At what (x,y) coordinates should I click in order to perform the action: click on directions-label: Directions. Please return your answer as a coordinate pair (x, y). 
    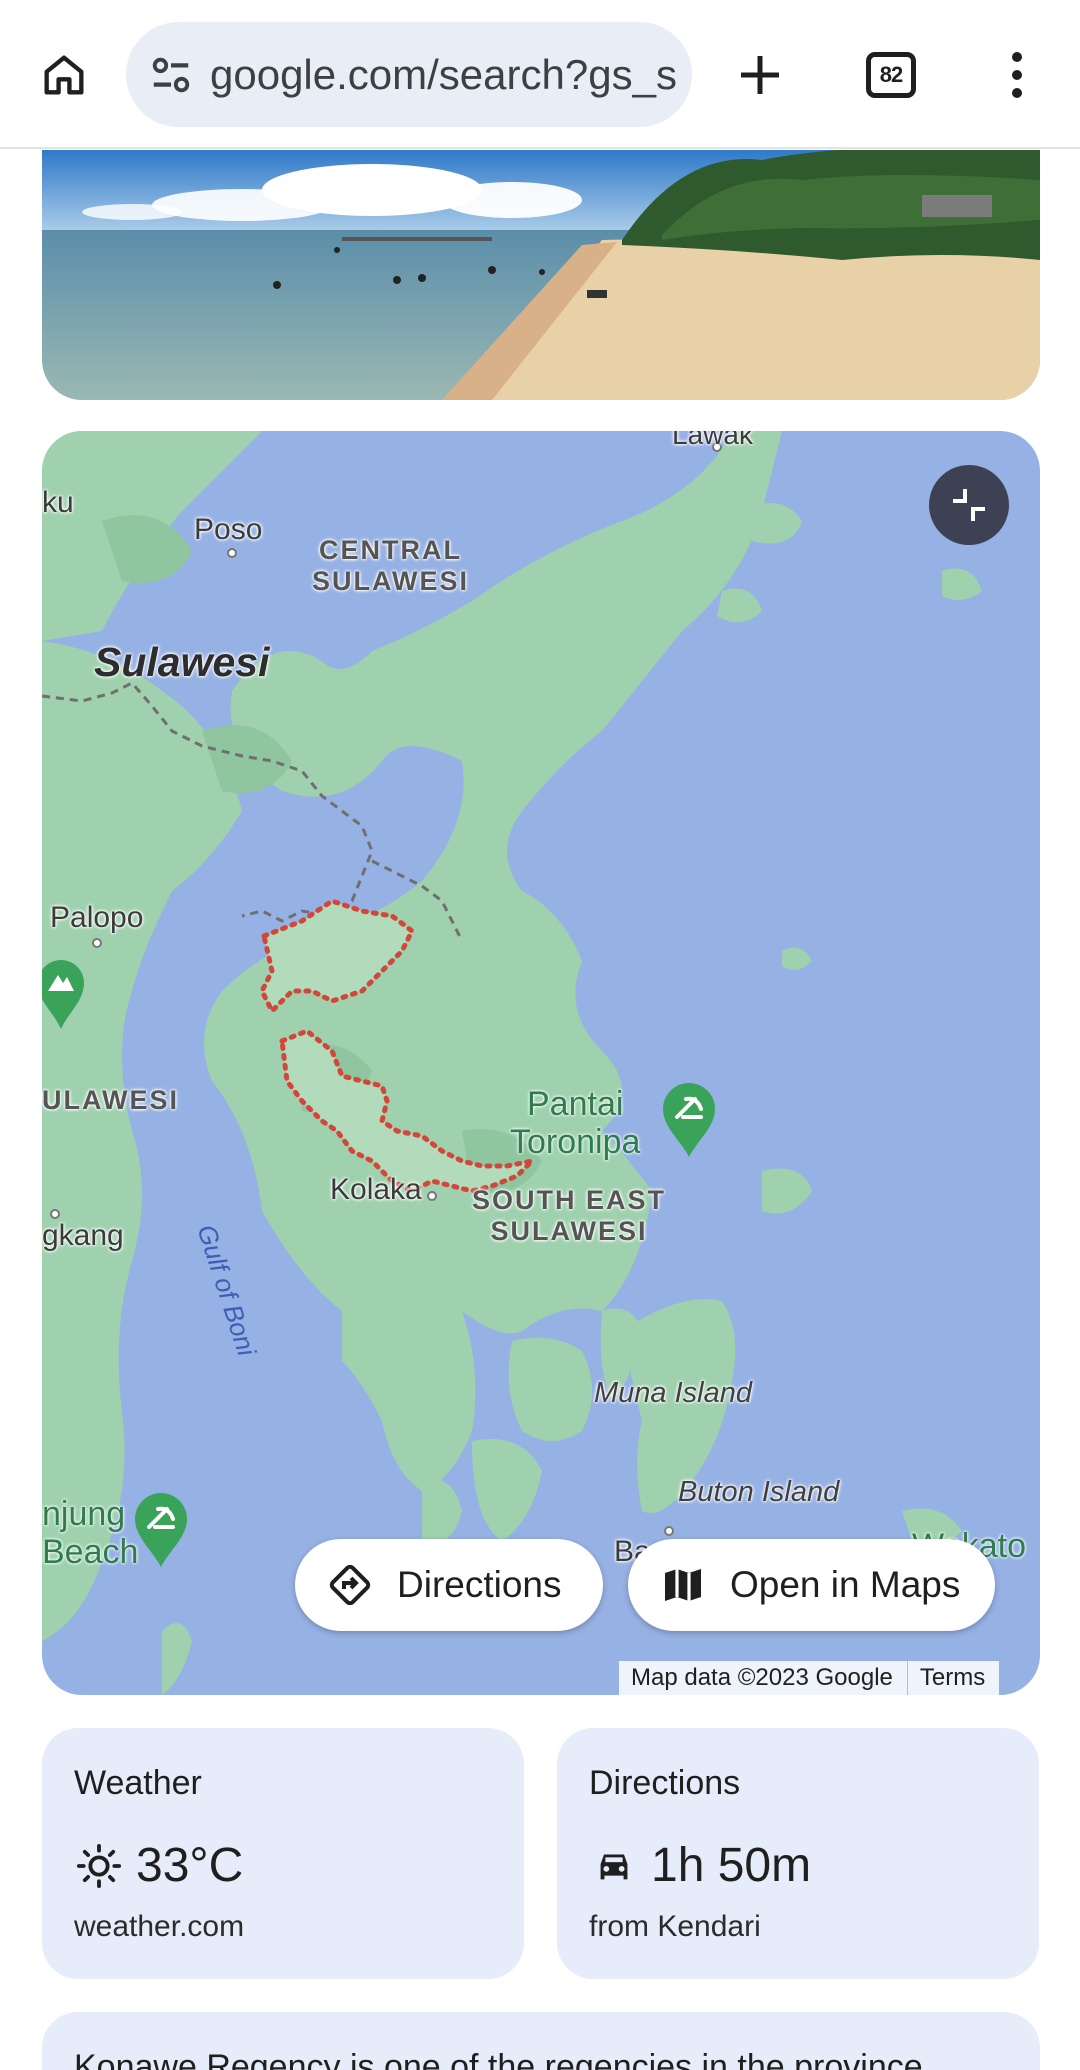
    Looking at the image, I should click on (479, 1584).